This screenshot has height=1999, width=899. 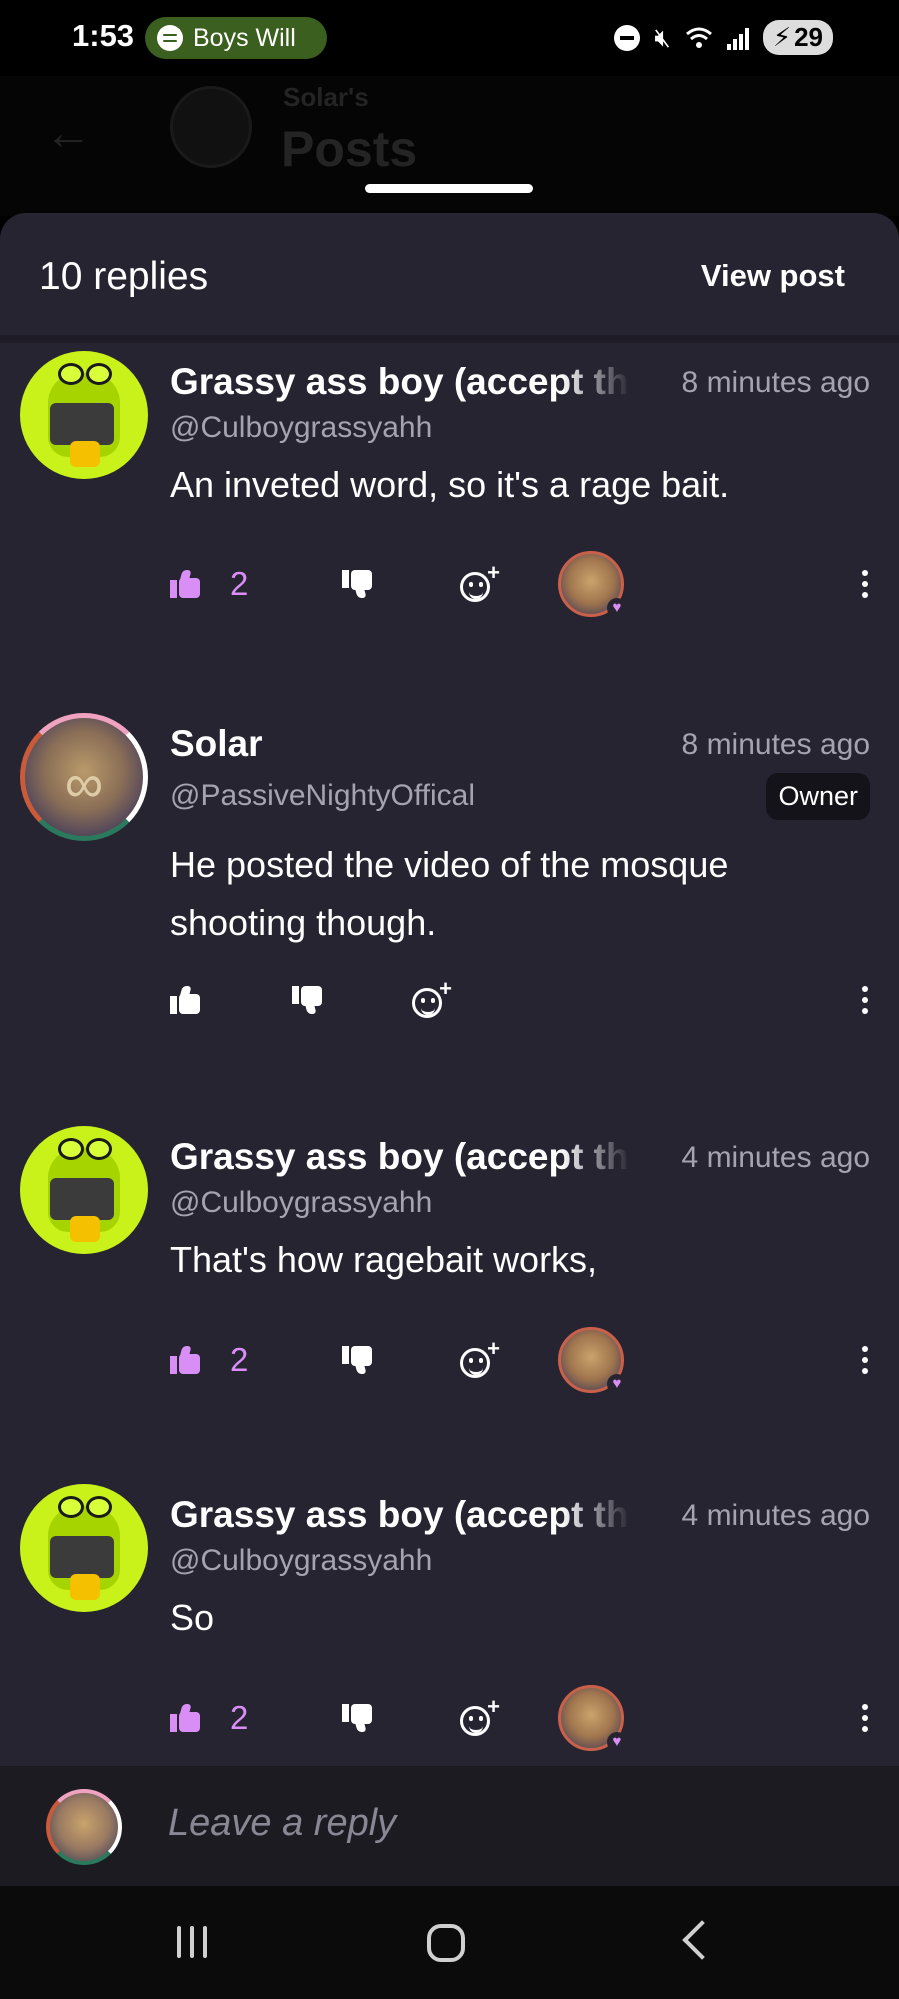 I want to click on comment-author-name: Solar, so click(x=400, y=744).